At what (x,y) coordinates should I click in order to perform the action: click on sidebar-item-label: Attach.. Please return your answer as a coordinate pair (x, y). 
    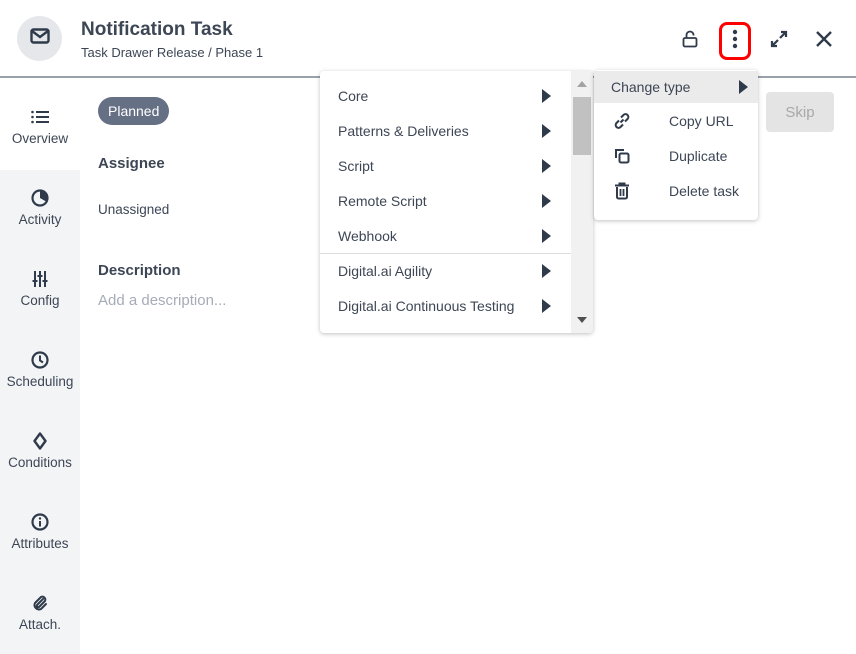
    Looking at the image, I should click on (40, 624).